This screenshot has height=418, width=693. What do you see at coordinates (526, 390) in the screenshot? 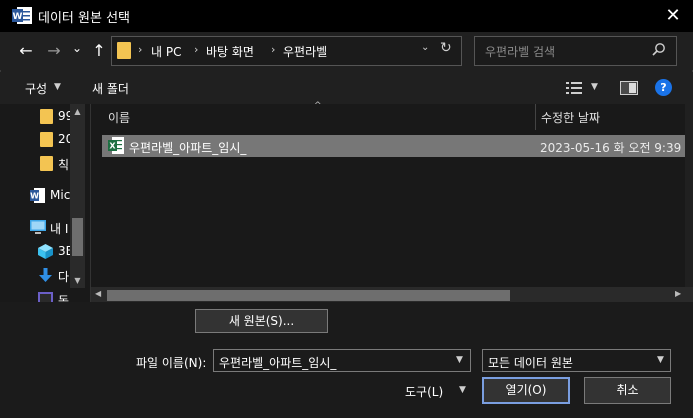
I see `open-button: 열기(O)` at bounding box center [526, 390].